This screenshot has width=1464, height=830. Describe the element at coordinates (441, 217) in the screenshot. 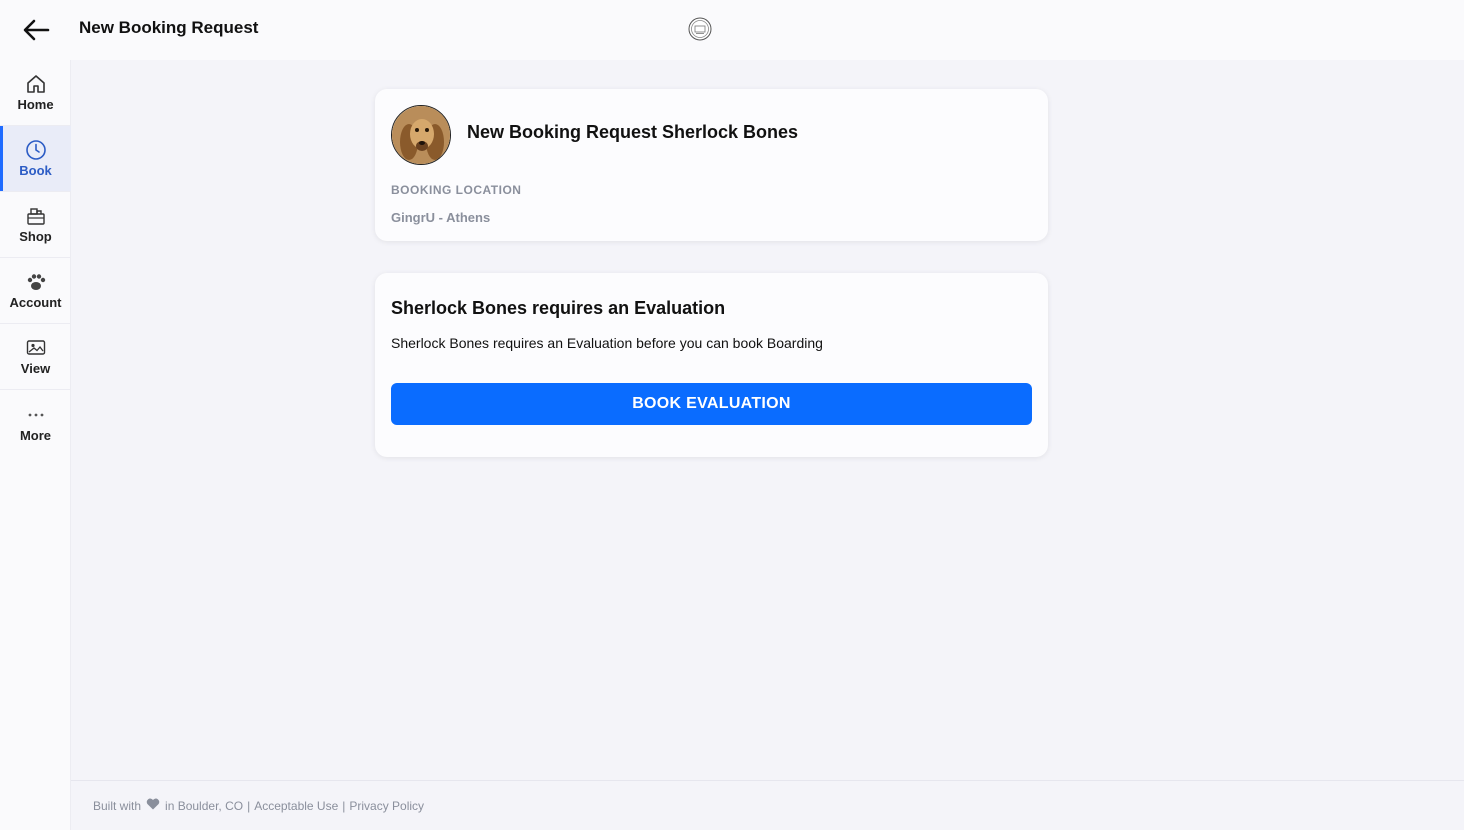

I see `booking-location-value: GingrU - Athens` at that location.